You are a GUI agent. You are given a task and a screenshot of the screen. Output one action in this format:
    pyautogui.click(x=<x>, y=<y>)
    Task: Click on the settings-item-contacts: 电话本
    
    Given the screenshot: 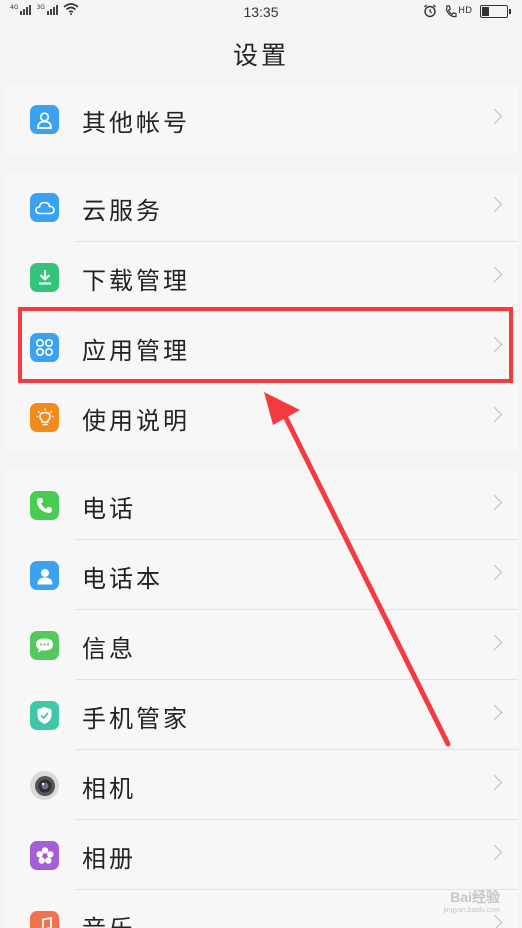 What is the action you would take?
    pyautogui.click(x=261, y=575)
    